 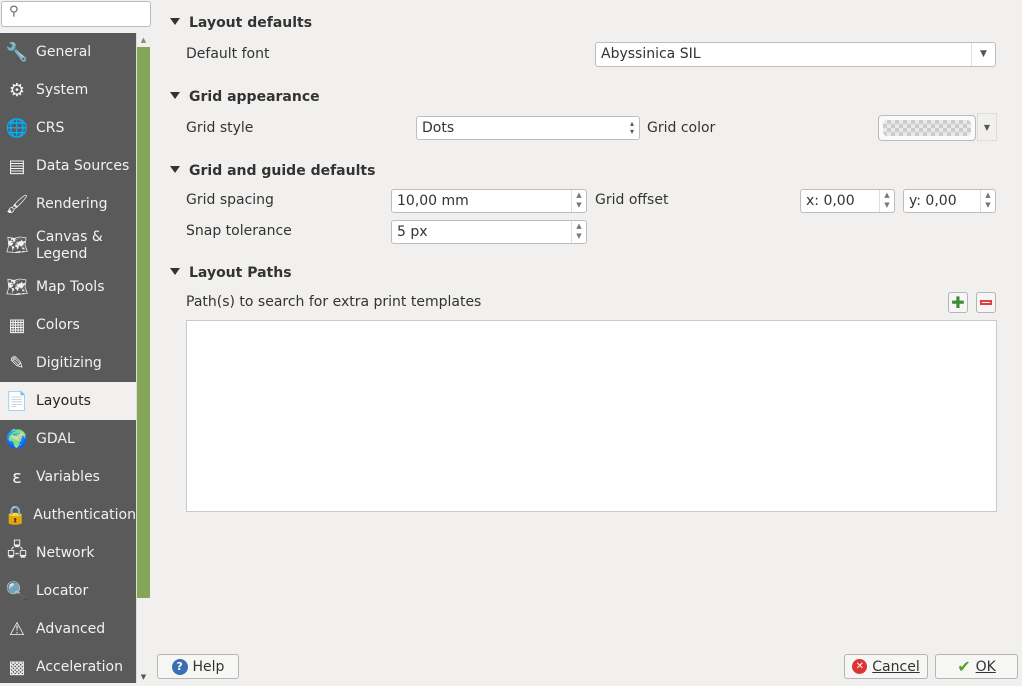 I want to click on grid-style-value: Dots, so click(x=438, y=128).